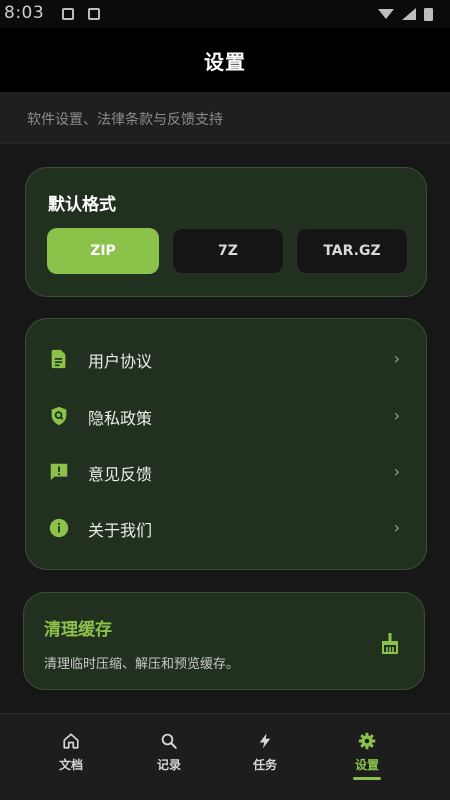 The height and width of the screenshot is (800, 450). What do you see at coordinates (367, 741) in the screenshot?
I see `gear-icon` at bounding box center [367, 741].